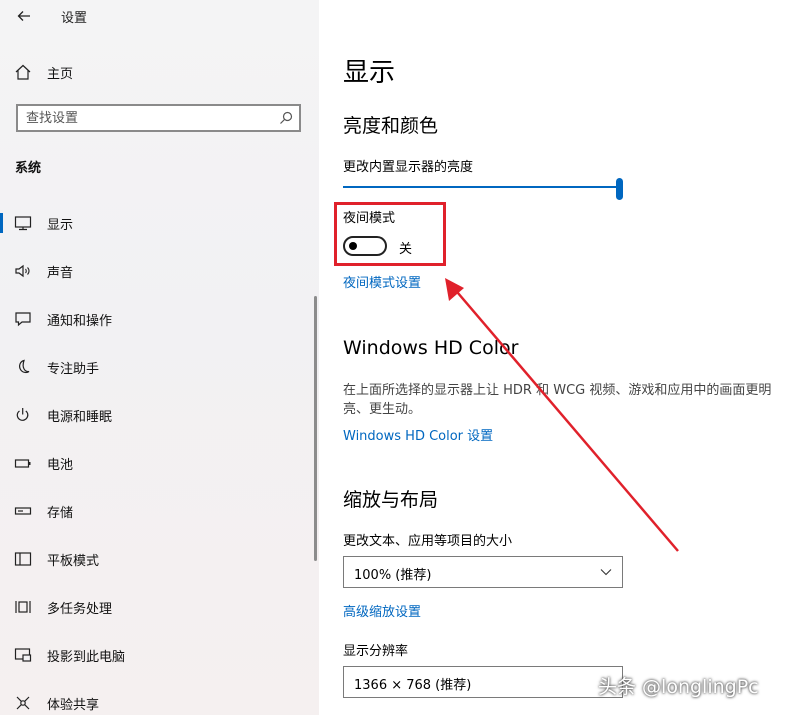 This screenshot has height=723, width=787. I want to click on tablet-icon, so click(23, 559).